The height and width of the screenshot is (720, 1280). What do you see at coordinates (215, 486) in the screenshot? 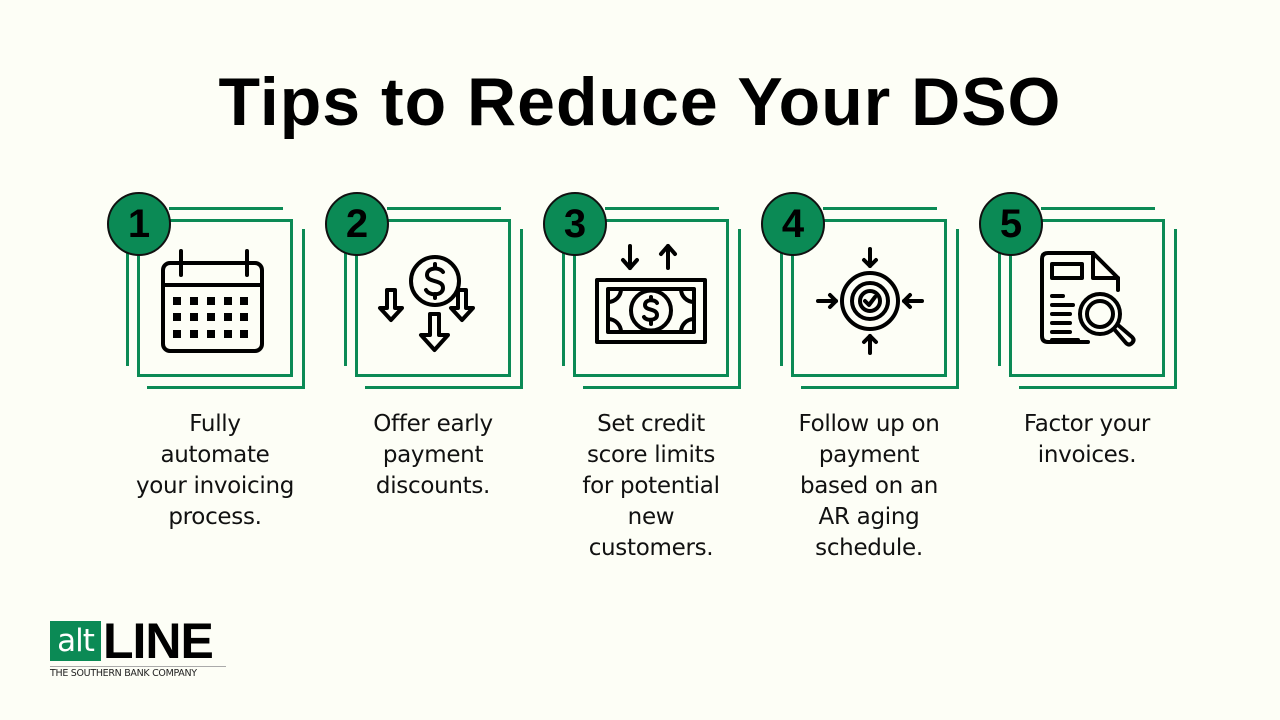
I see `caption-line: your invoicing` at bounding box center [215, 486].